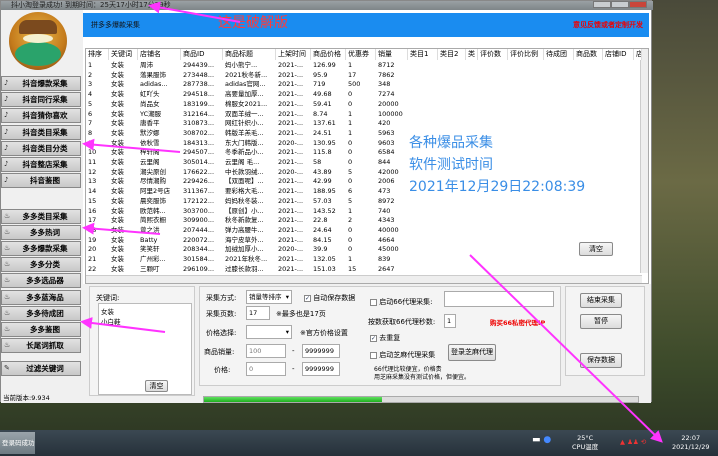 This screenshot has height=456, width=718. I want to click on column-header: 商品标题, so click(249, 54).